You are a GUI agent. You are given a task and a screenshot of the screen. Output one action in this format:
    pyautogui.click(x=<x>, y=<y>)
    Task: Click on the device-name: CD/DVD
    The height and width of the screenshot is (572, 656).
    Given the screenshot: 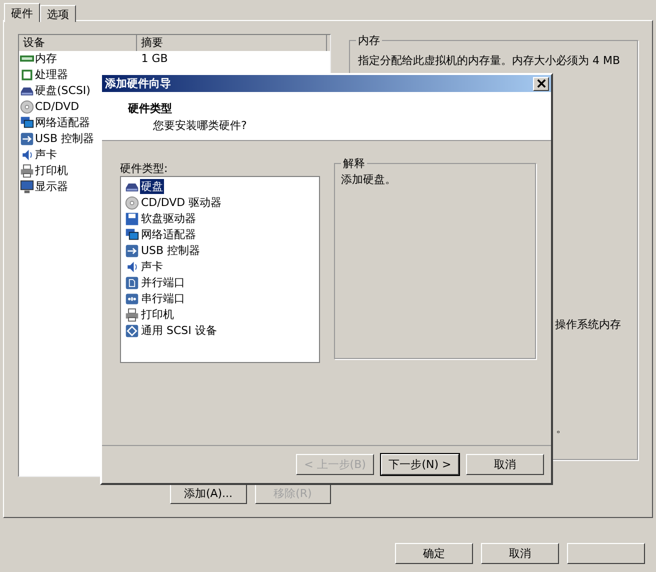 What is the action you would take?
    pyautogui.click(x=57, y=107)
    